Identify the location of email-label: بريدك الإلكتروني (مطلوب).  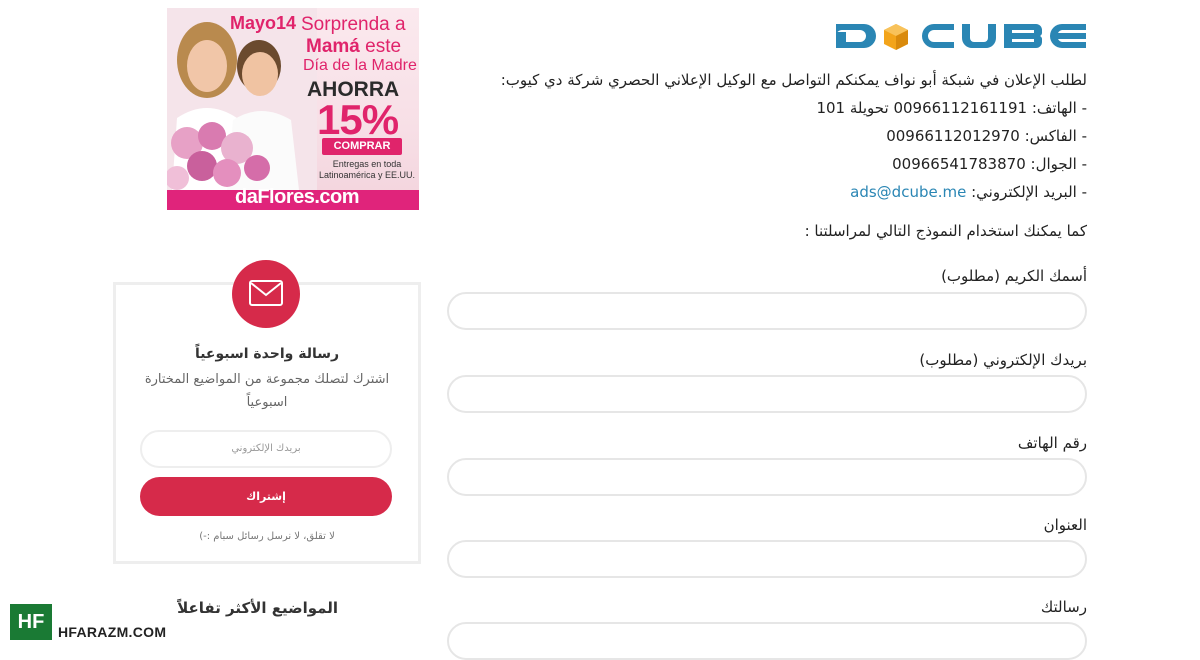
(1003, 360).